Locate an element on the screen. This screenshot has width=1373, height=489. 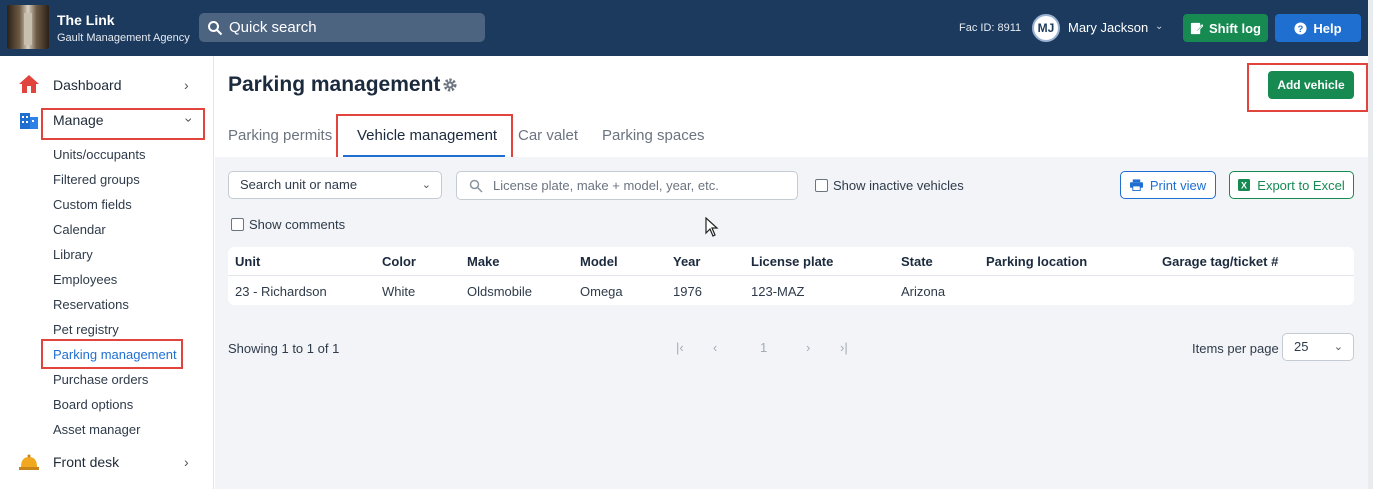
sidebar-item-library: Library is located at coordinates (73, 254).